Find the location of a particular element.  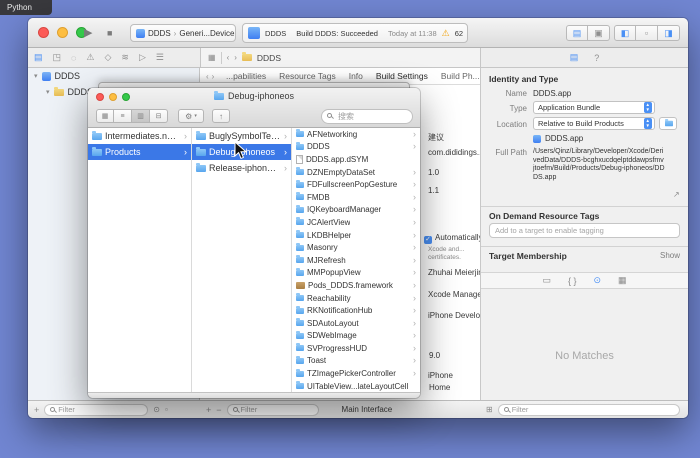

finder-item: Pods_DDDS.framework › is located at coordinates (356, 285).